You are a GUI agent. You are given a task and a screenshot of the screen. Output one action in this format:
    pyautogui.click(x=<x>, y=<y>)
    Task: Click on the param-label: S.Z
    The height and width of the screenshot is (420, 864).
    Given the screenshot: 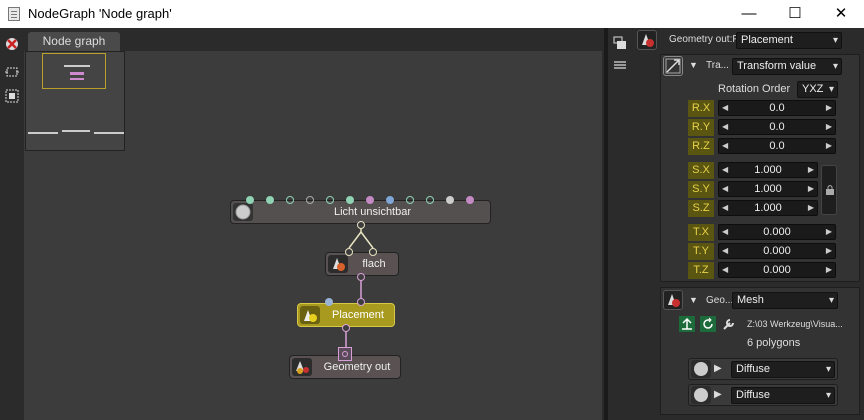 What is the action you would take?
    pyautogui.click(x=701, y=208)
    